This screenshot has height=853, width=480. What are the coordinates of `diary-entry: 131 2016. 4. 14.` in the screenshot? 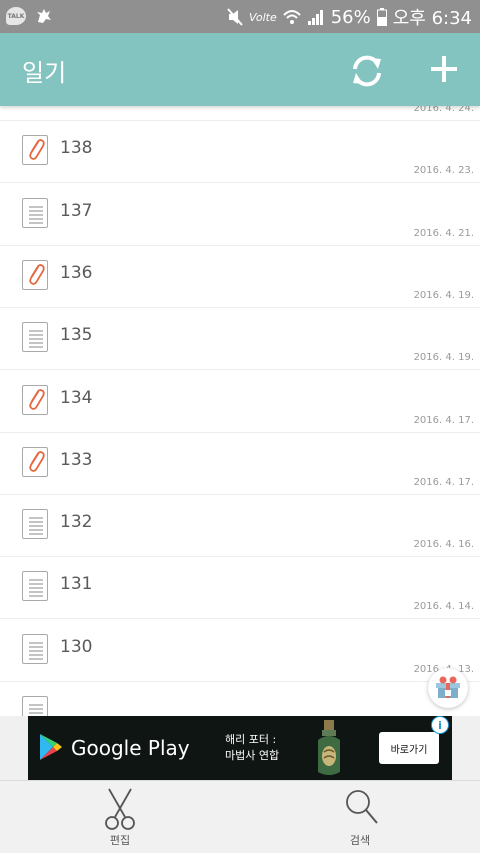 It's located at (240, 588).